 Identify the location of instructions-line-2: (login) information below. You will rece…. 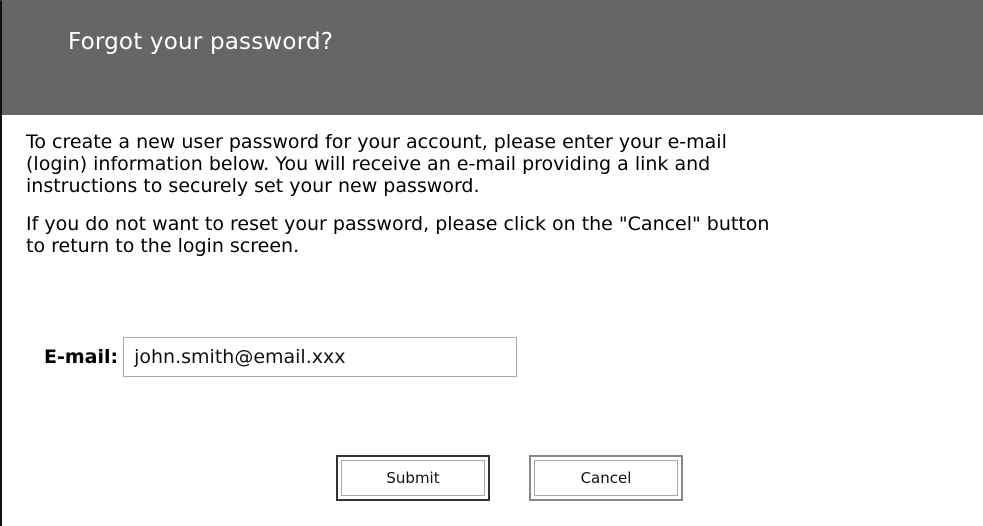
(368, 164).